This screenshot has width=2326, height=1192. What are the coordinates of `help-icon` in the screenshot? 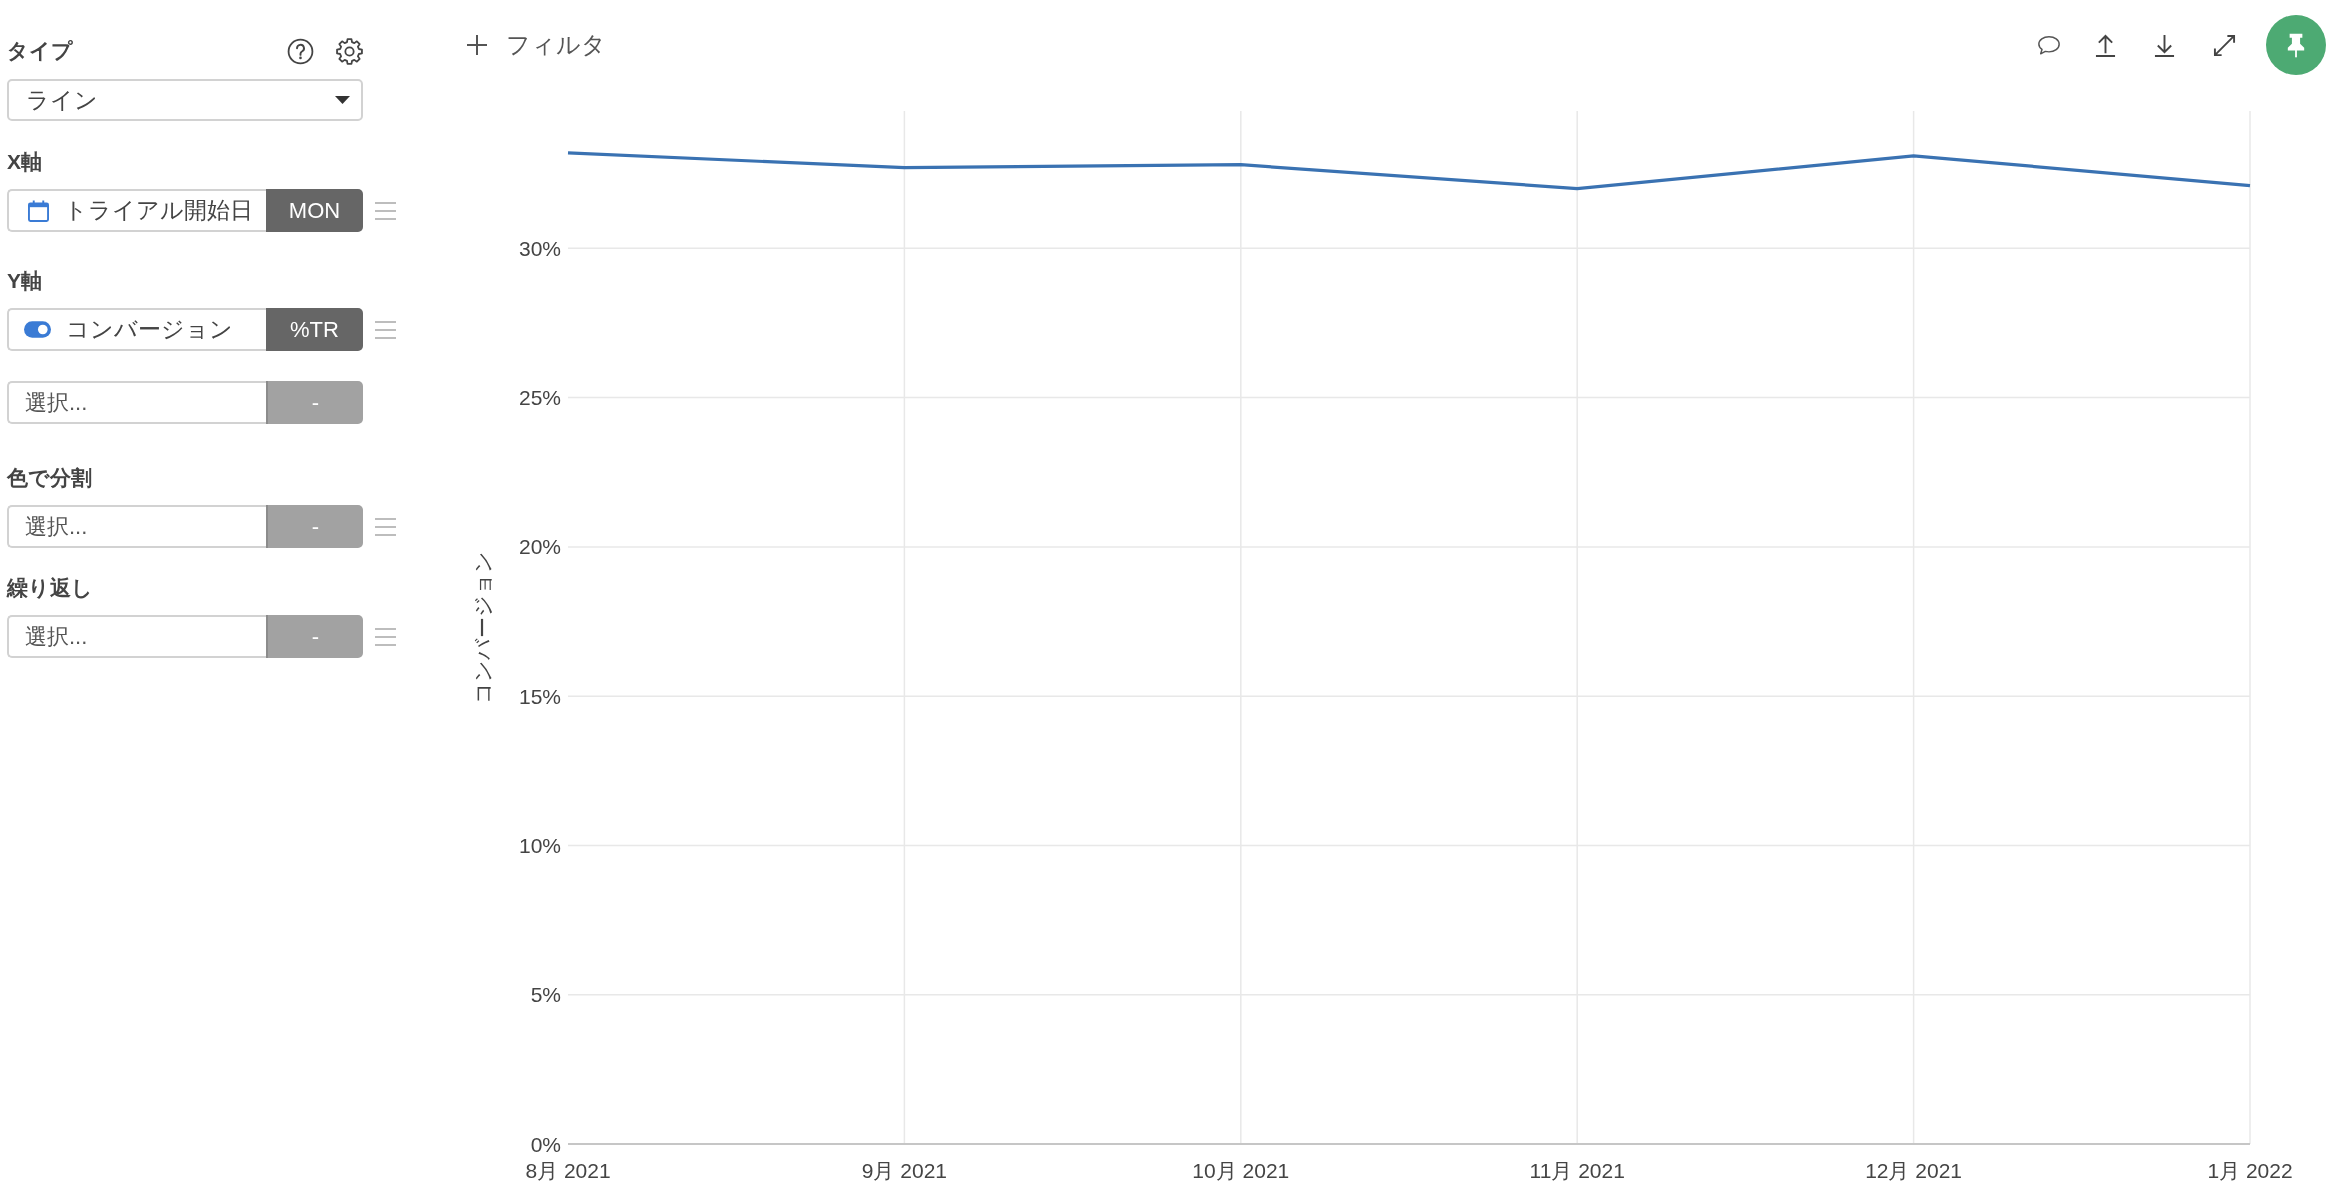 It's located at (300, 51).